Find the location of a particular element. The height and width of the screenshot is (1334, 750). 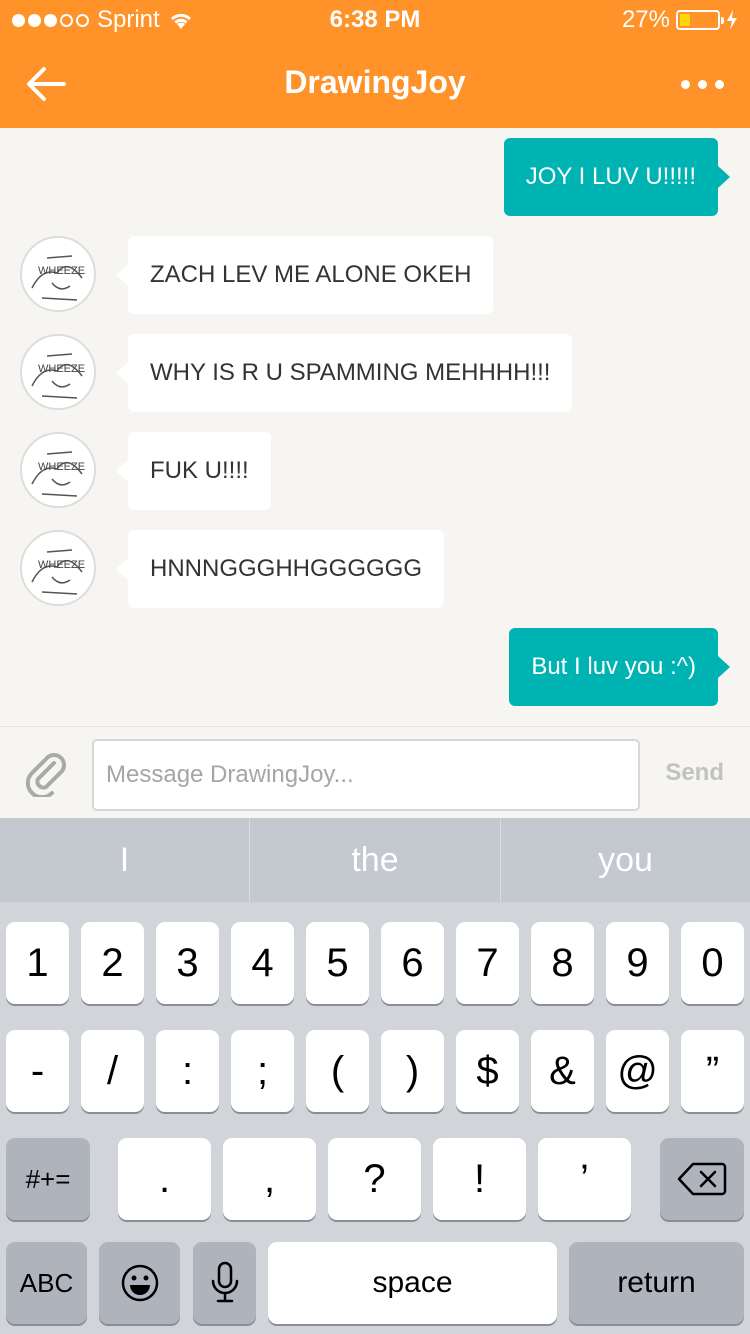

key-5: 5 is located at coordinates (337, 963).